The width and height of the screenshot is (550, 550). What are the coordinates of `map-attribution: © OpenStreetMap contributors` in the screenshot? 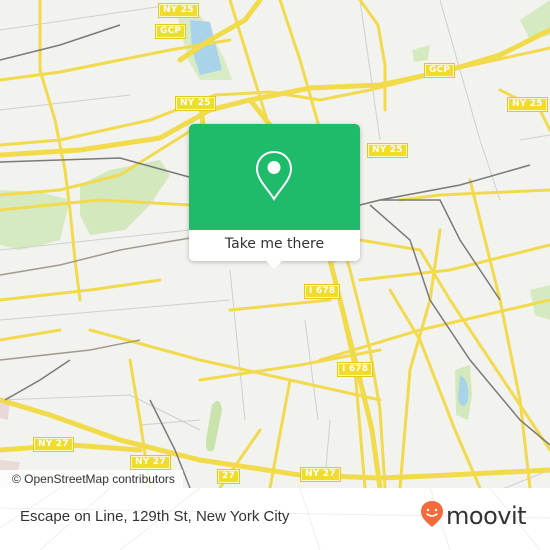 It's located at (91, 479).